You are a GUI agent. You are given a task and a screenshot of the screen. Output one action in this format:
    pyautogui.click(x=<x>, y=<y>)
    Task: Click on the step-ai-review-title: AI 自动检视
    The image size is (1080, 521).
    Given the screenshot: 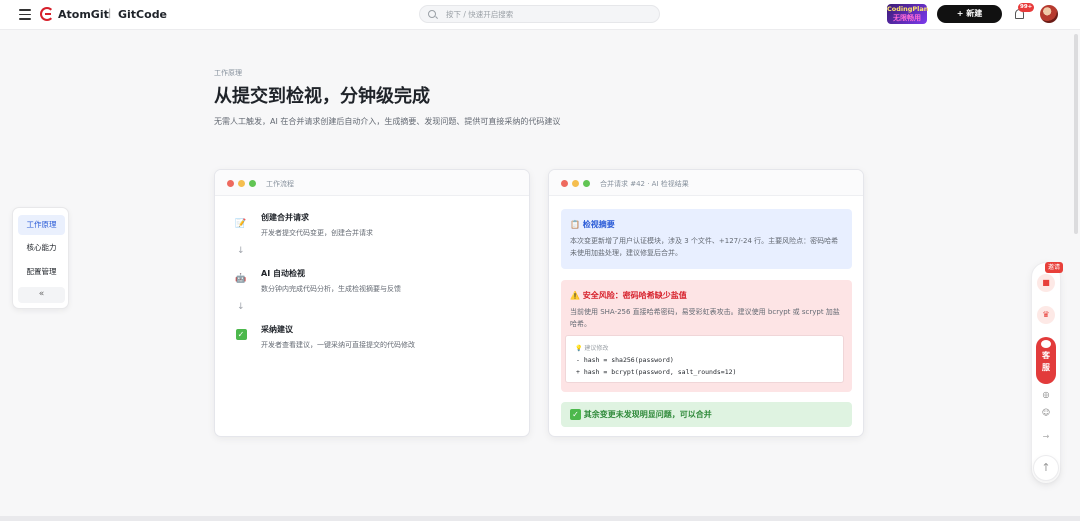 What is the action you would take?
    pyautogui.click(x=283, y=273)
    